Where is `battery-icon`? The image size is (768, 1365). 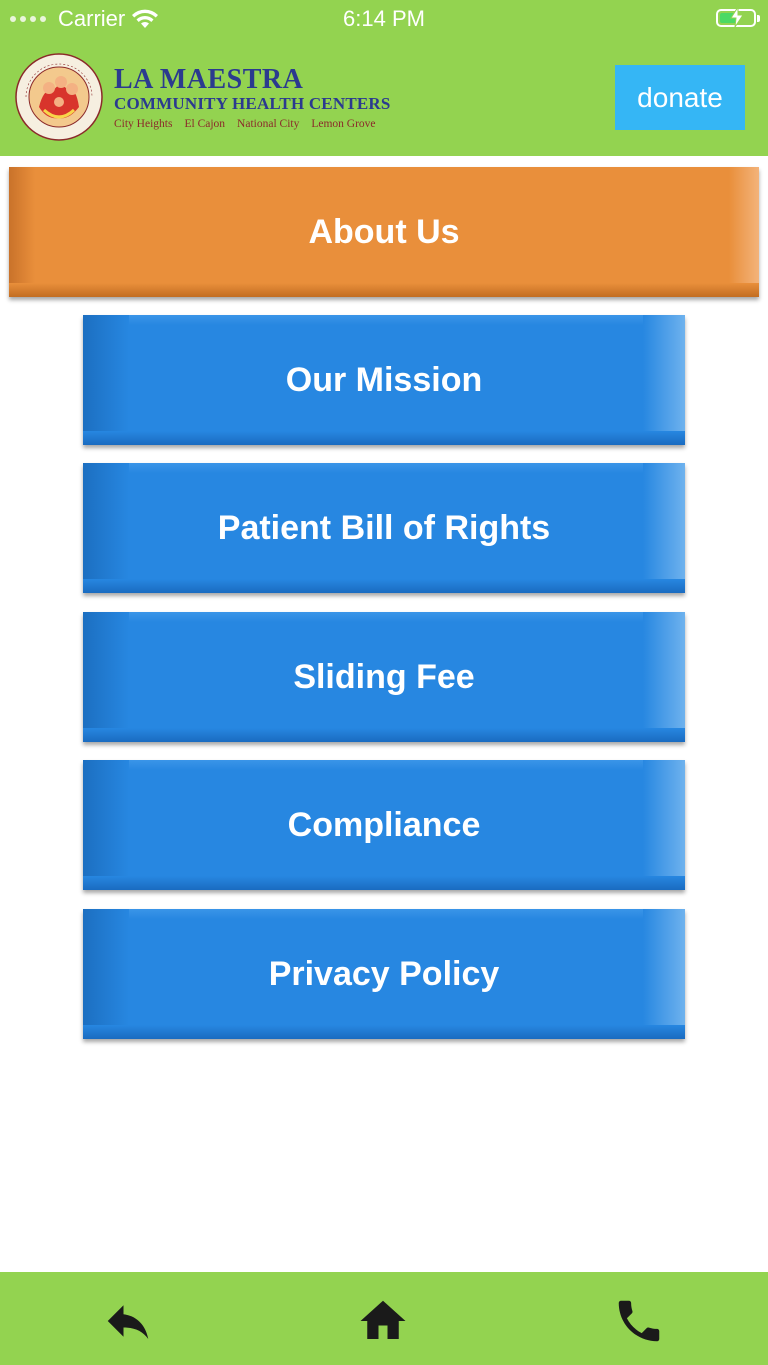 battery-icon is located at coordinates (738, 17).